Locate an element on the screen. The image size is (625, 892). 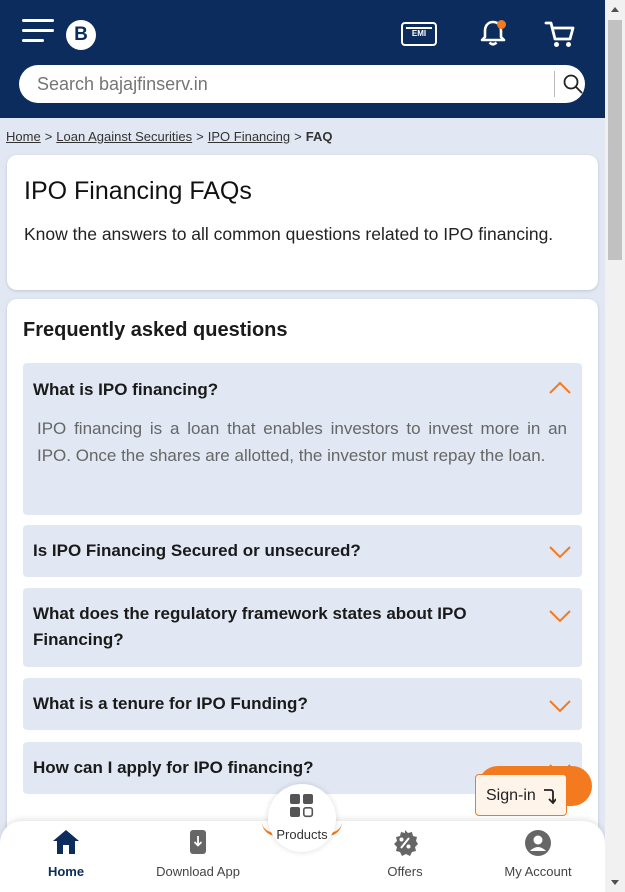
scroll-down-arrow-icon is located at coordinates (615, 882).